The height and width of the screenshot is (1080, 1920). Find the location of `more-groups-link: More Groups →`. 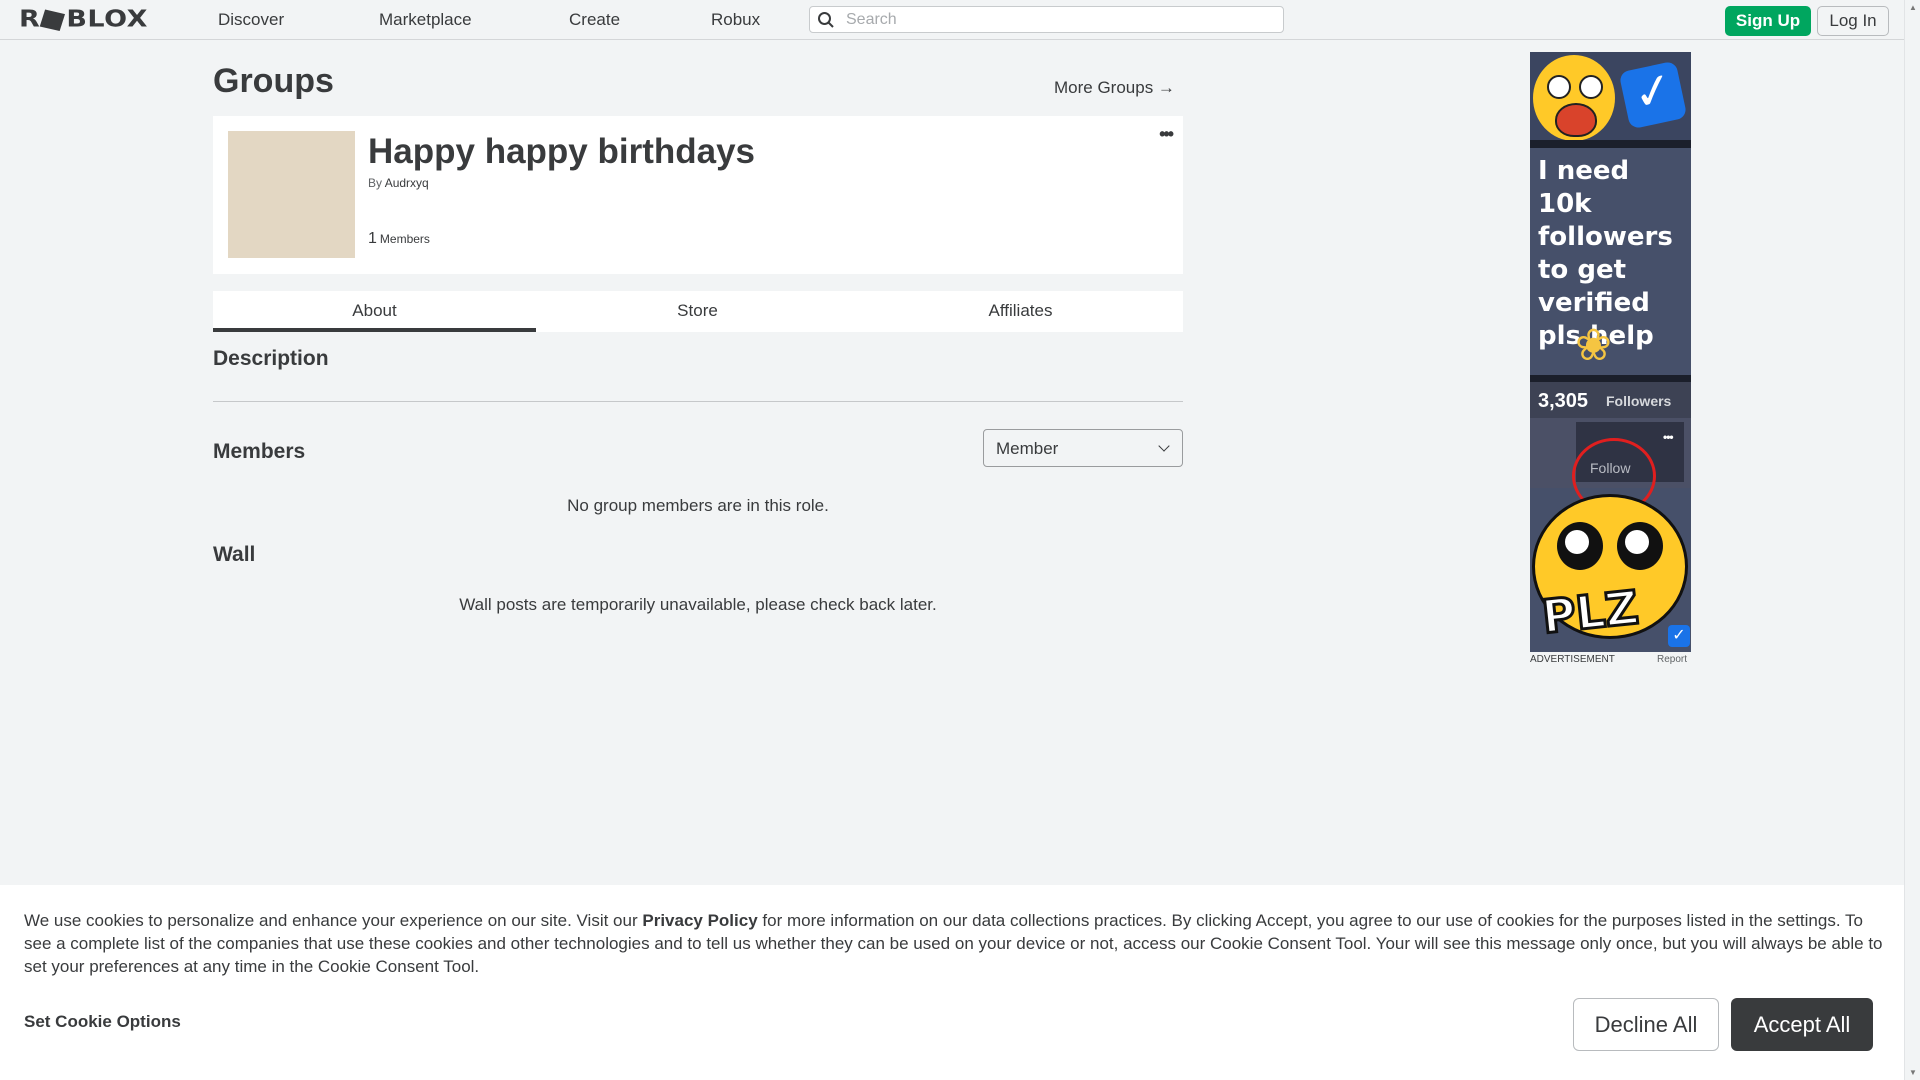

more-groups-link: More Groups → is located at coordinates (1114, 88).